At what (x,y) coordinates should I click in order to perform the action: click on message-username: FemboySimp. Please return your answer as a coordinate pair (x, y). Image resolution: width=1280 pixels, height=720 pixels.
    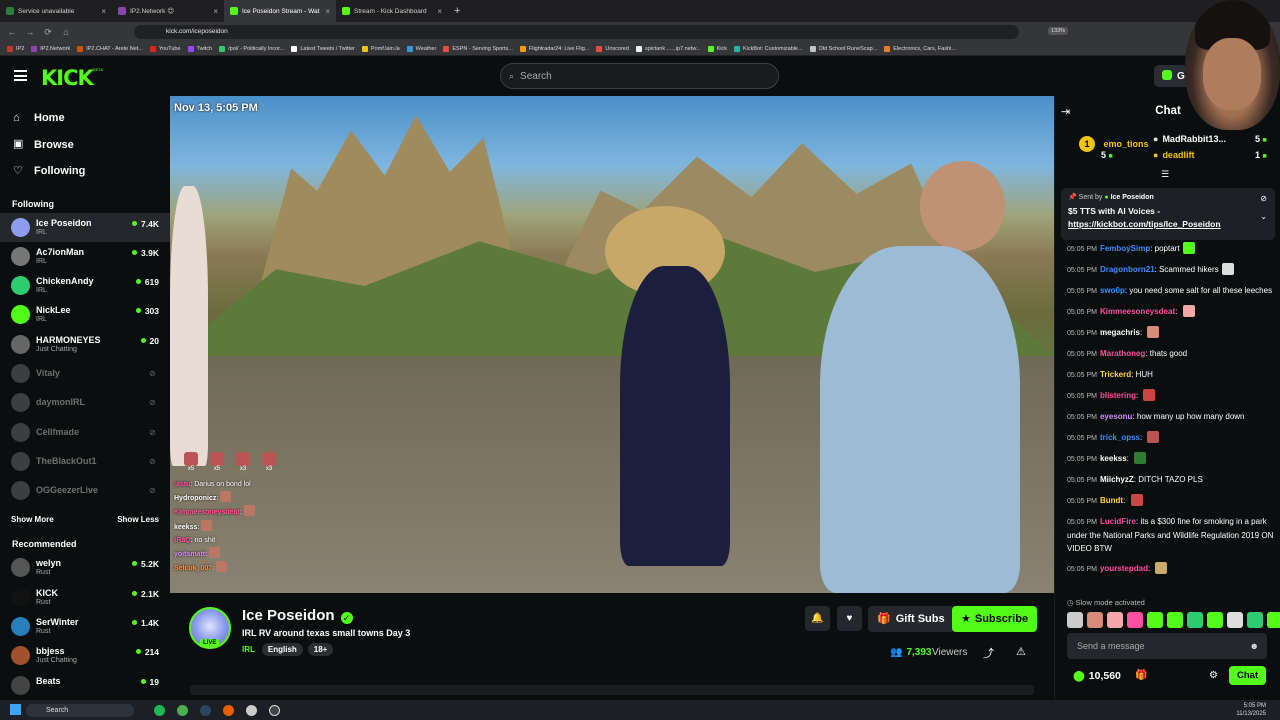
    Looking at the image, I should click on (1125, 248).